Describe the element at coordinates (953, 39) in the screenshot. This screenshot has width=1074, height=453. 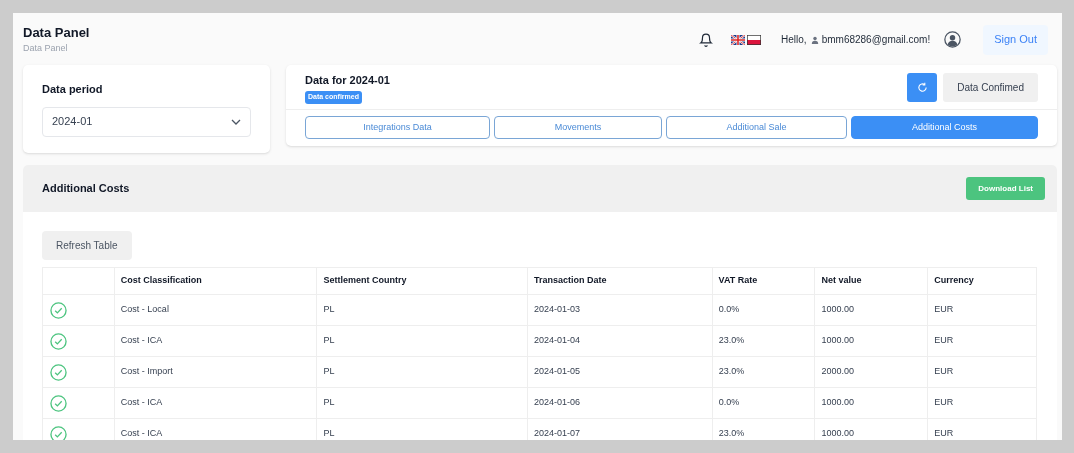
I see `account-icon` at that location.